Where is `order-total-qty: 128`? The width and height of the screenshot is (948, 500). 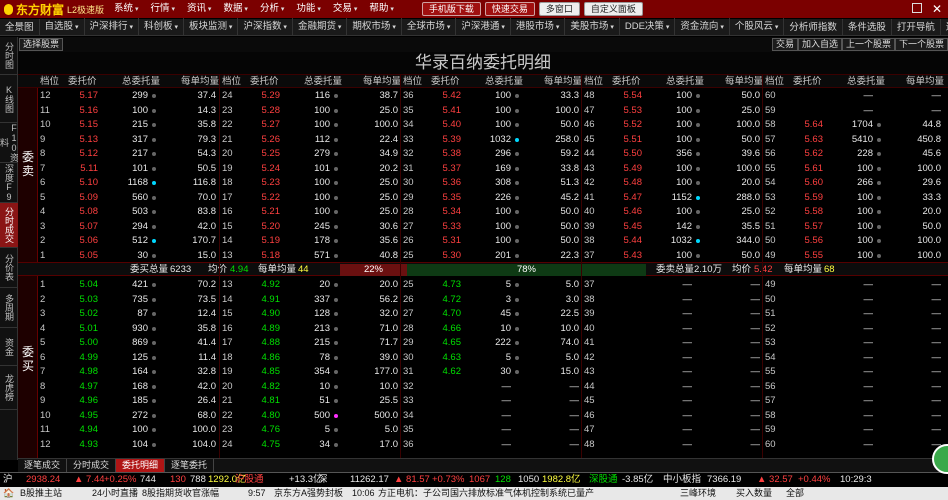 order-total-qty: 128 is located at coordinates (322, 313).